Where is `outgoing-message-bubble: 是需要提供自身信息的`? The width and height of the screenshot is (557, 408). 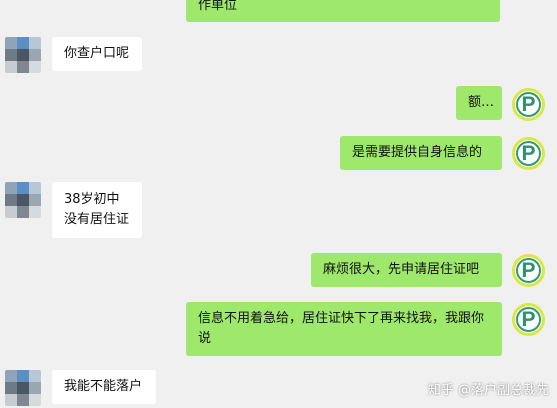 outgoing-message-bubble: 是需要提供自身信息的 is located at coordinates (421, 153).